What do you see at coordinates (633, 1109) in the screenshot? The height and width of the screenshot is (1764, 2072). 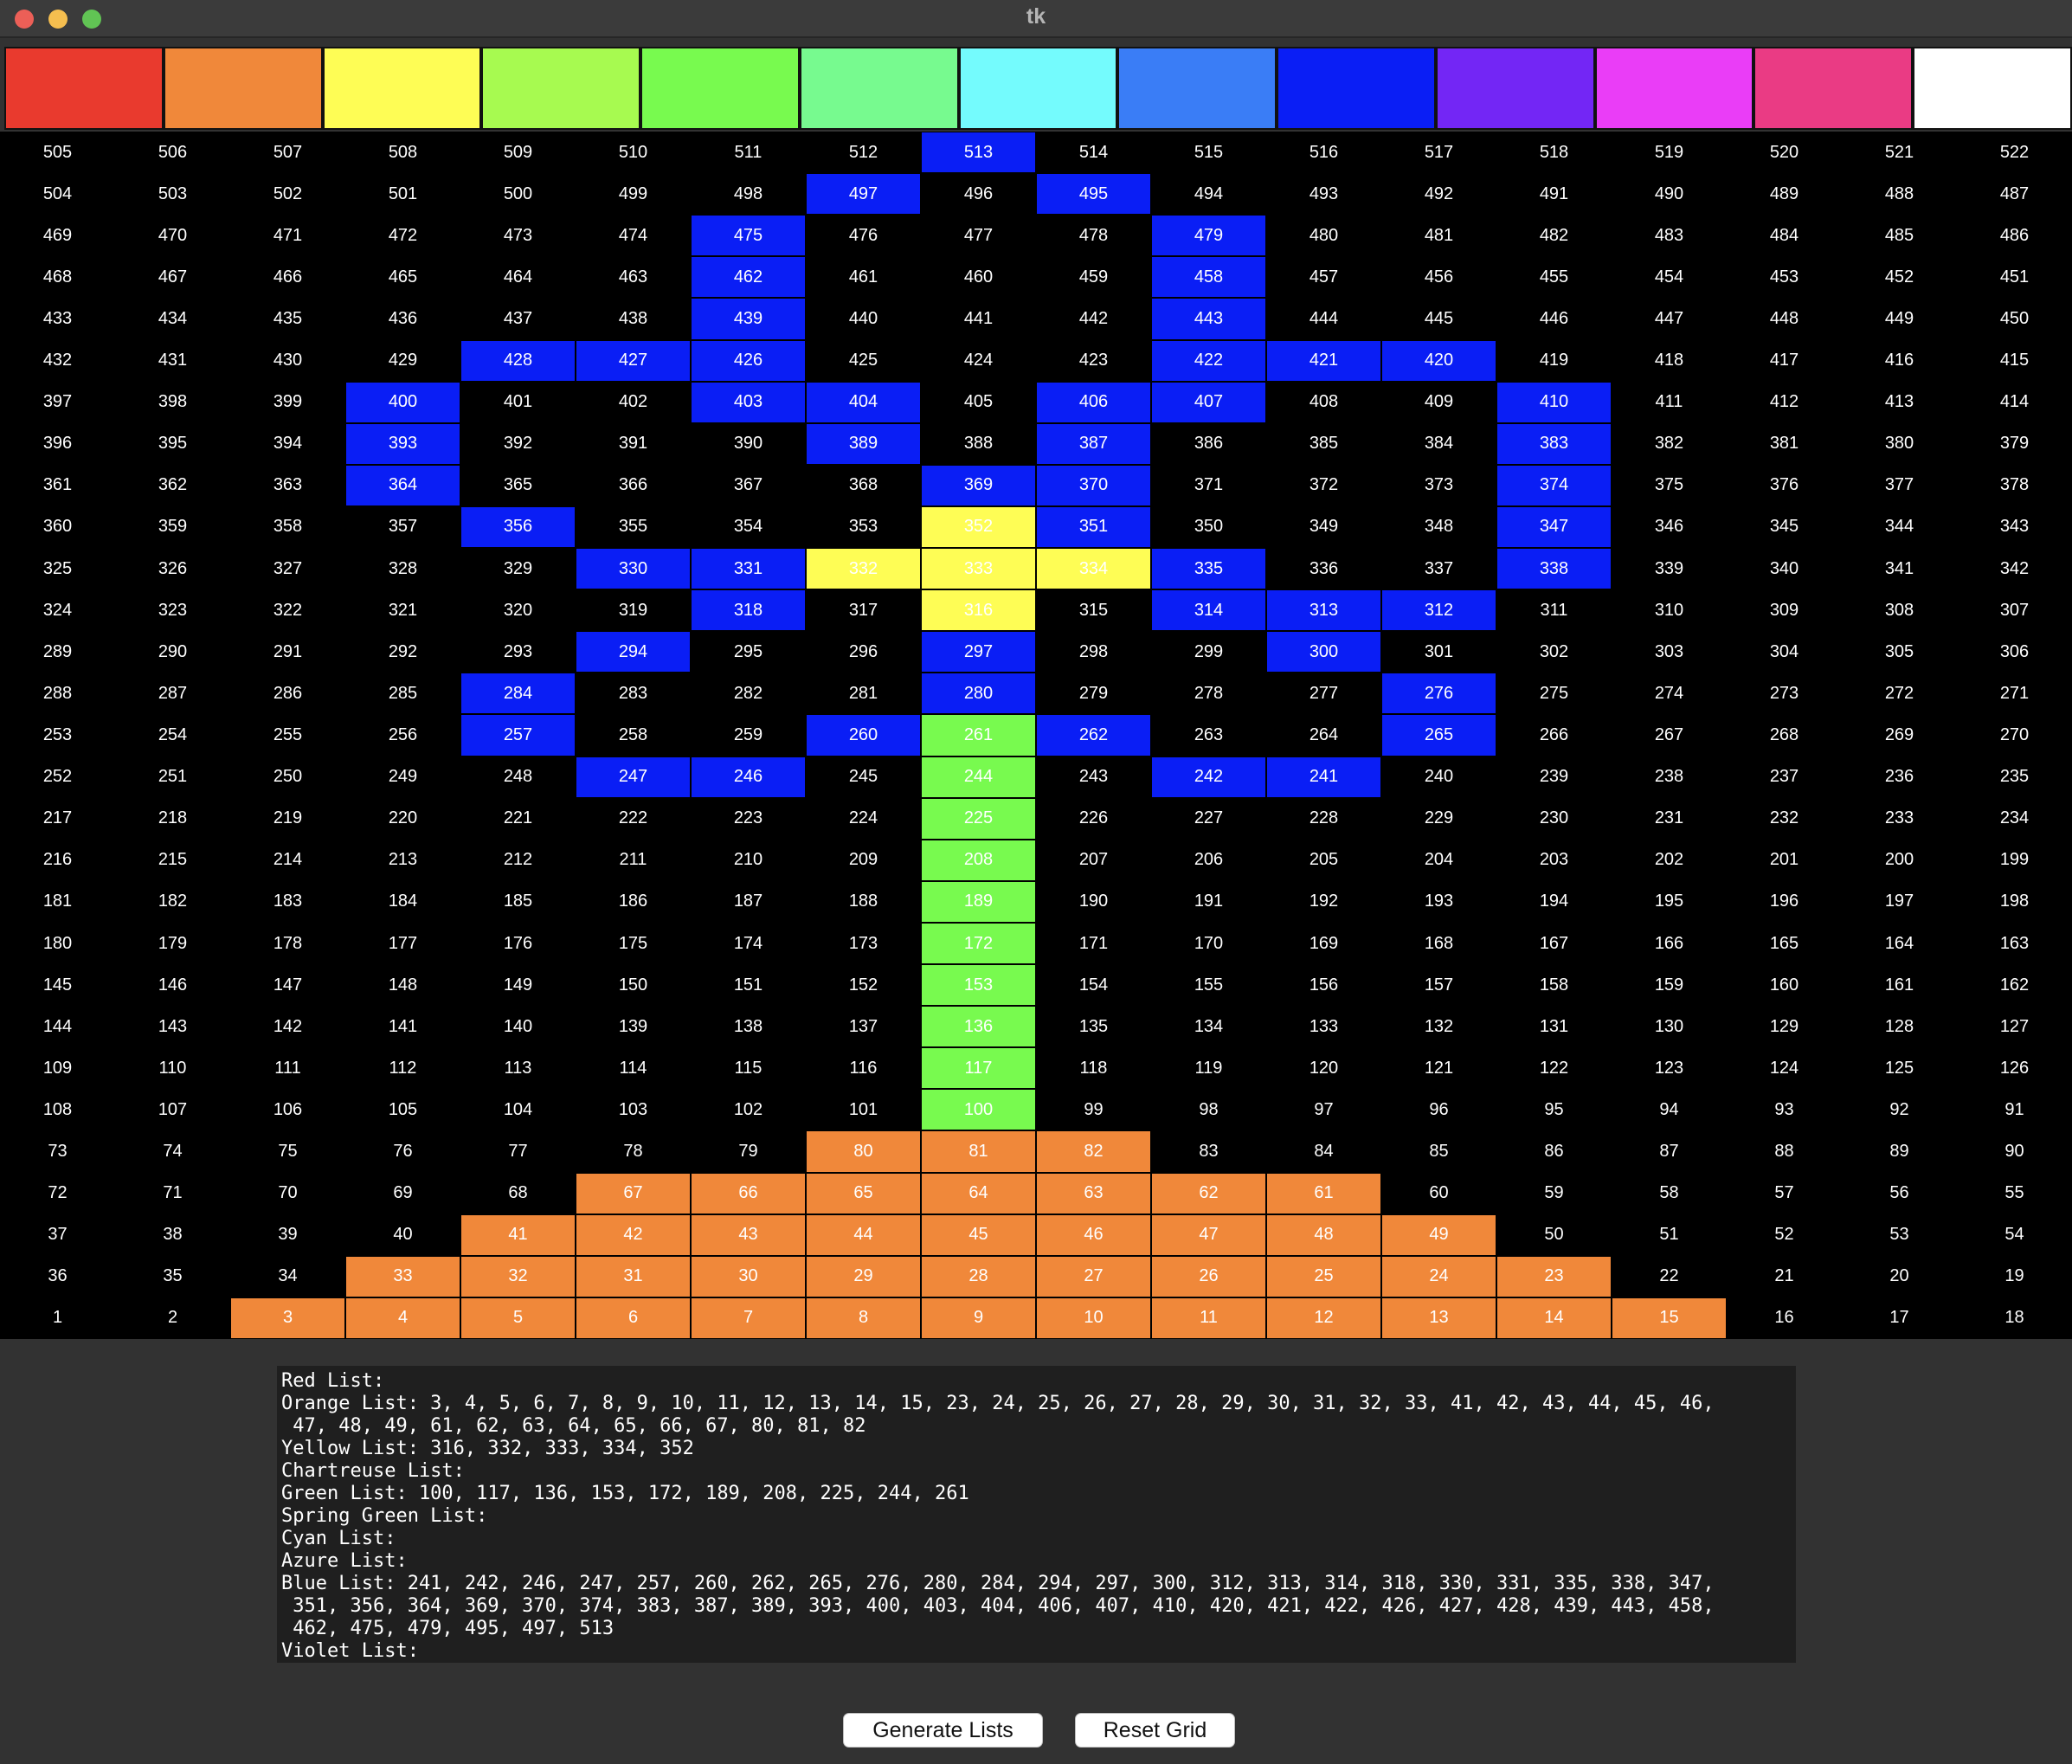 I see `grid-cell-103: 103` at bounding box center [633, 1109].